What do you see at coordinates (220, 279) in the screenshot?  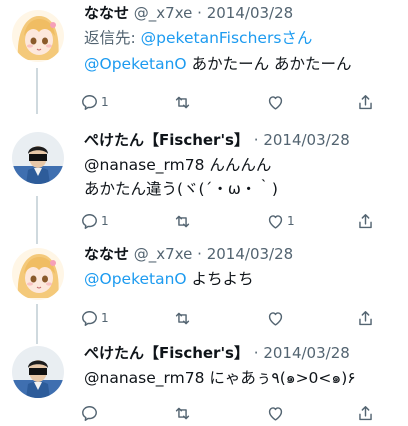 I see `tweet-text-body: よちよち` at bounding box center [220, 279].